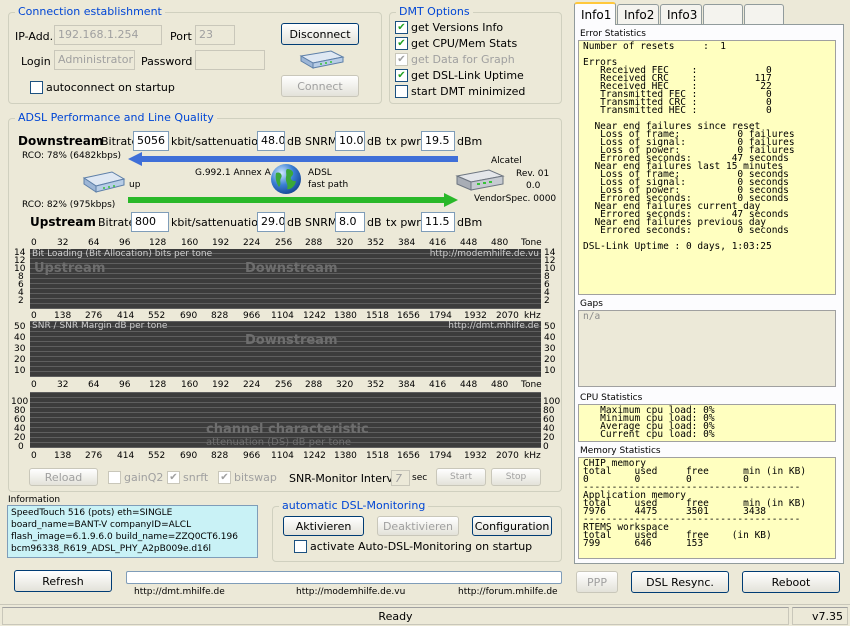 The height and width of the screenshot is (626, 850). What do you see at coordinates (597, 582) in the screenshot?
I see `ppp-button: PPP` at bounding box center [597, 582].